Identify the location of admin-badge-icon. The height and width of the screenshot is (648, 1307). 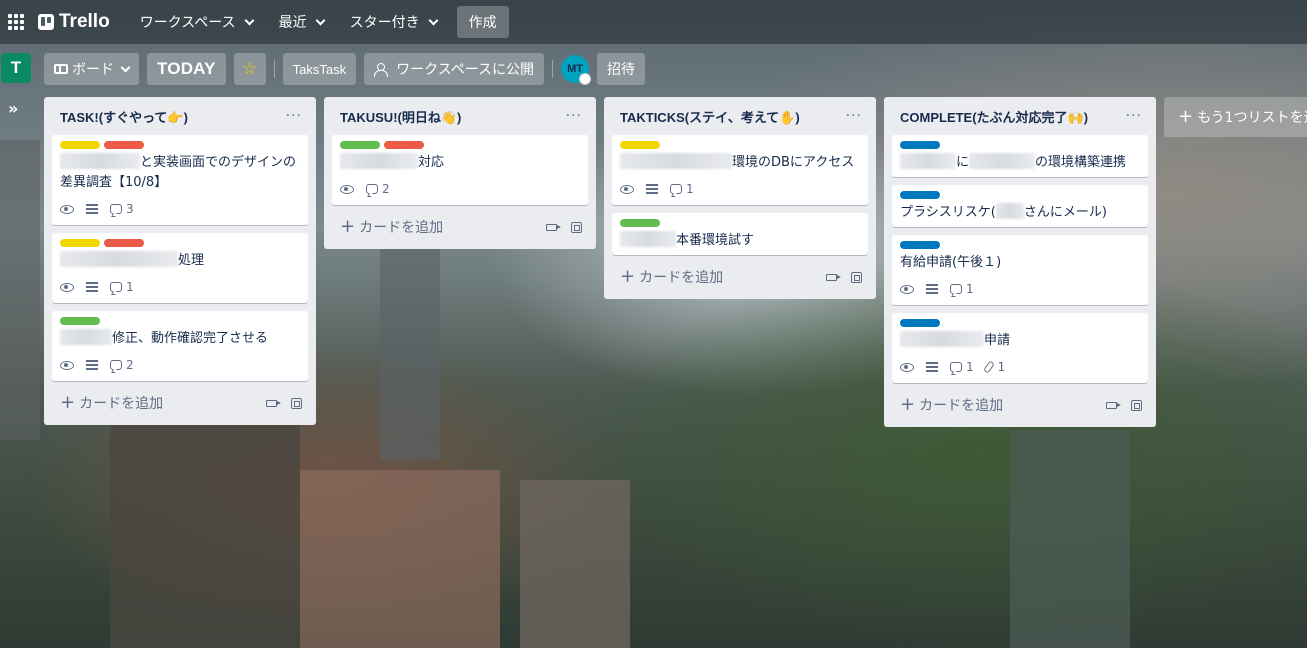
(585, 79).